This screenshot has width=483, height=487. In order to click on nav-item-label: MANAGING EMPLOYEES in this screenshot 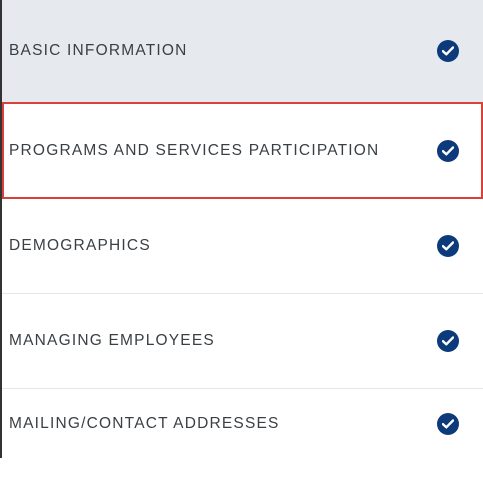, I will do `click(112, 340)`.